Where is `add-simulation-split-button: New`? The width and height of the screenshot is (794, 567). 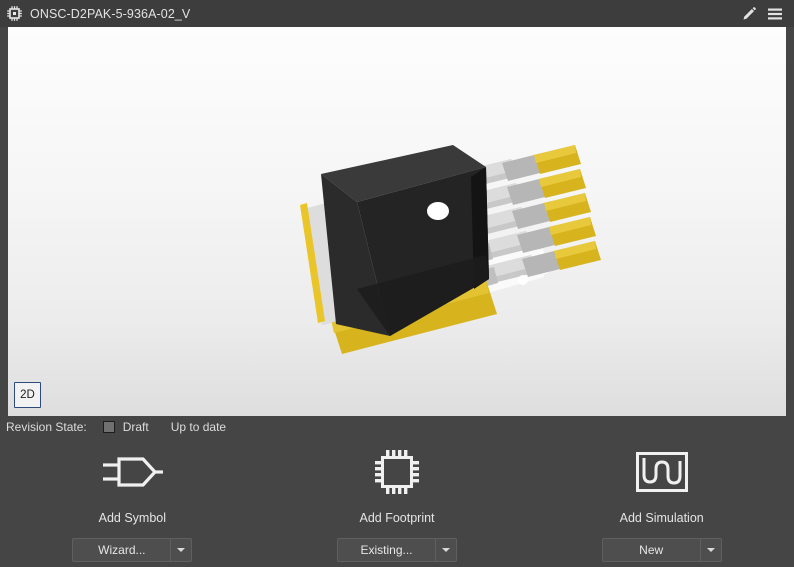 add-simulation-split-button: New is located at coordinates (661, 550).